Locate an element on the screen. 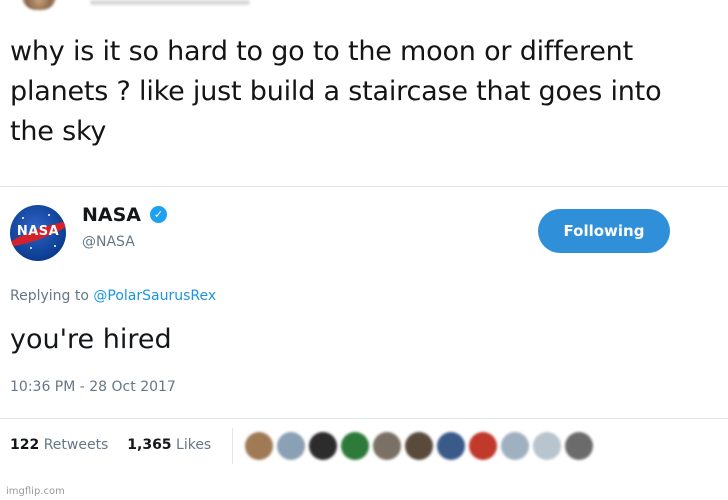 The width and height of the screenshot is (728, 500). author-name: NASA is located at coordinates (111, 215).